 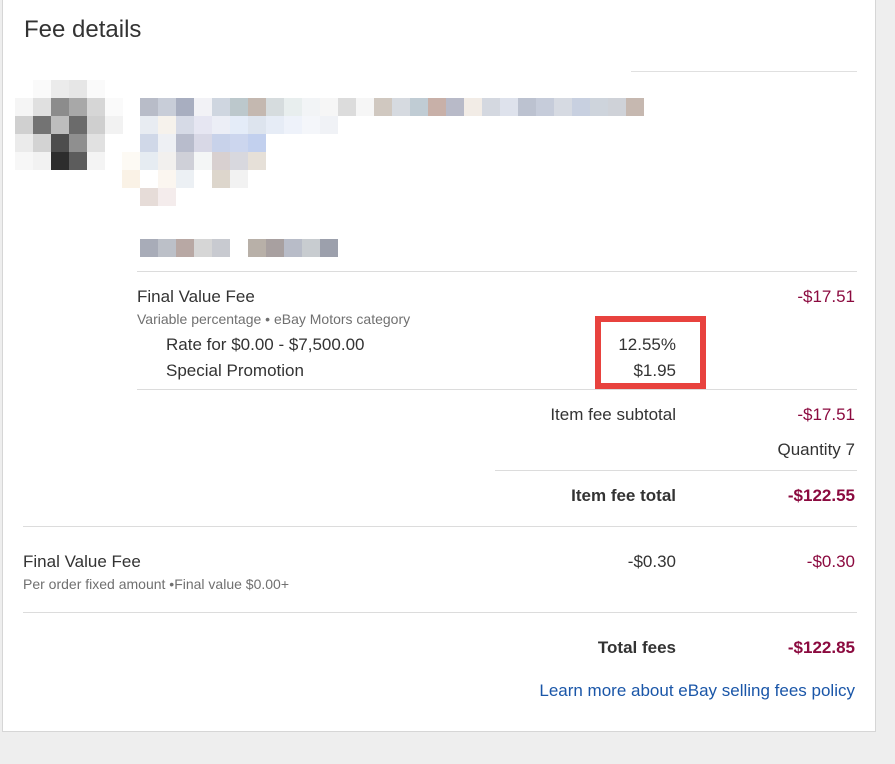 I want to click on page-title: Fee details, so click(x=83, y=29).